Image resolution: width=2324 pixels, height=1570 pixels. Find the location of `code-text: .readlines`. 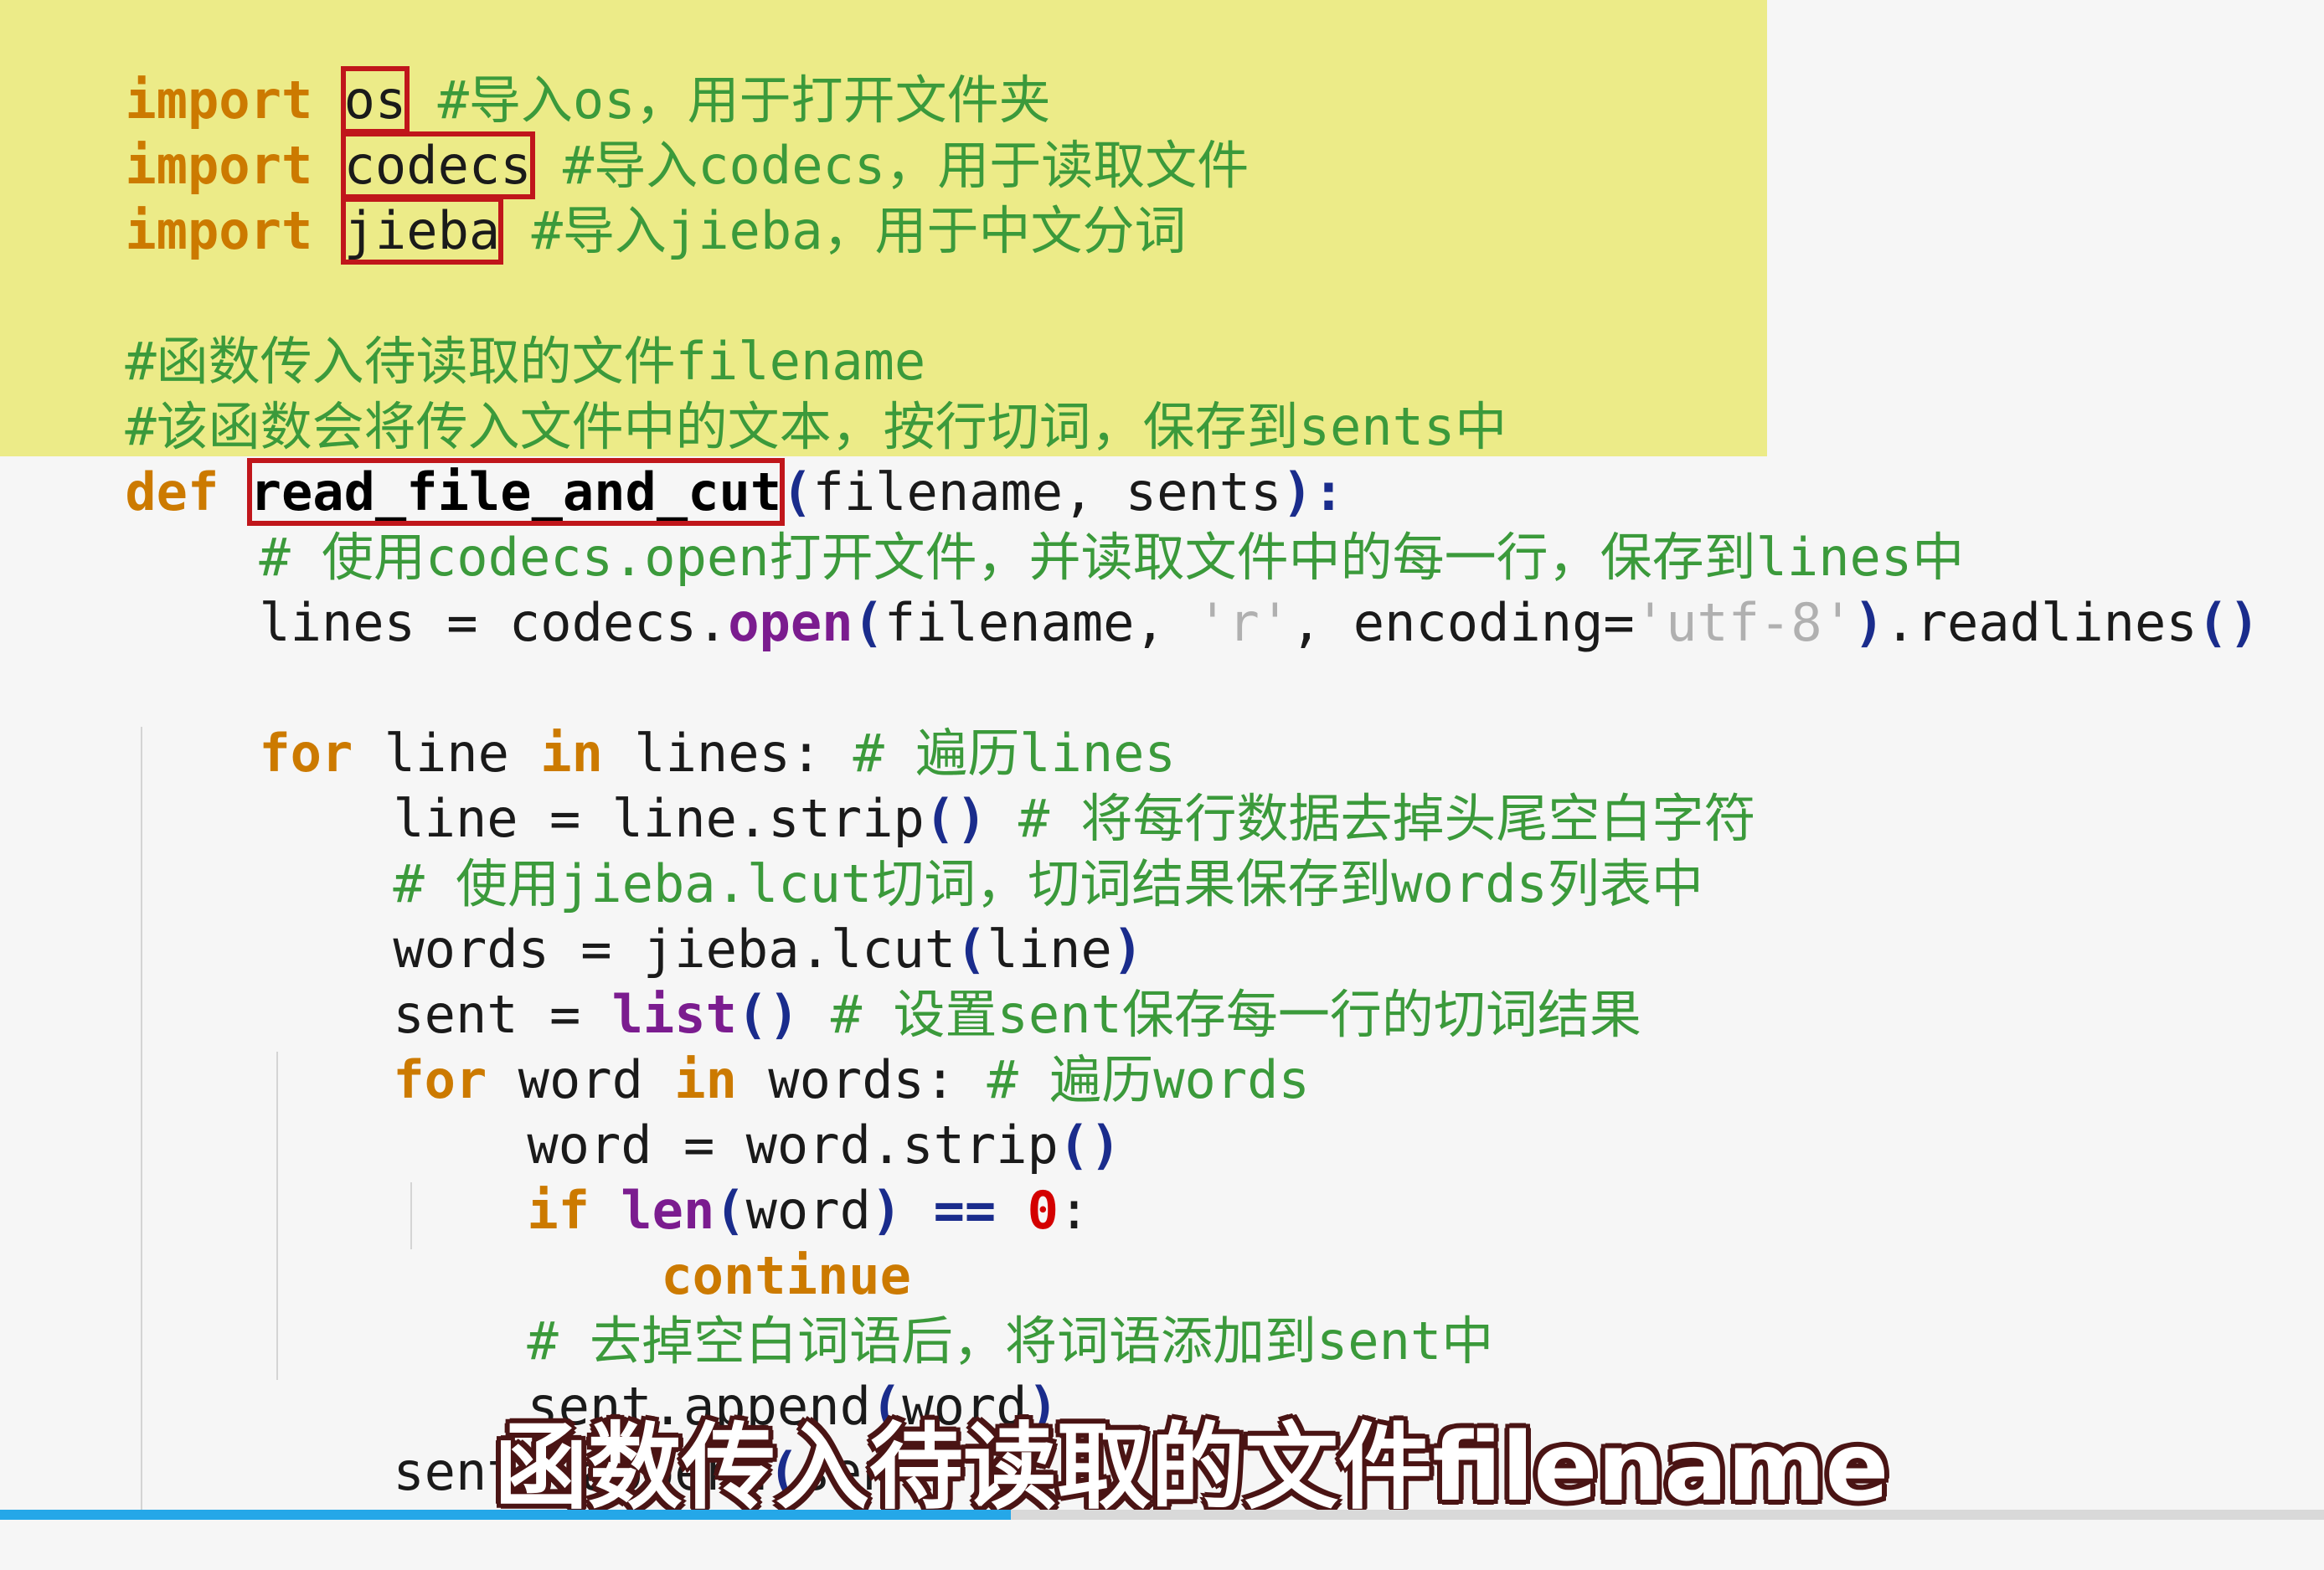

code-text: .readlines is located at coordinates (2041, 623).